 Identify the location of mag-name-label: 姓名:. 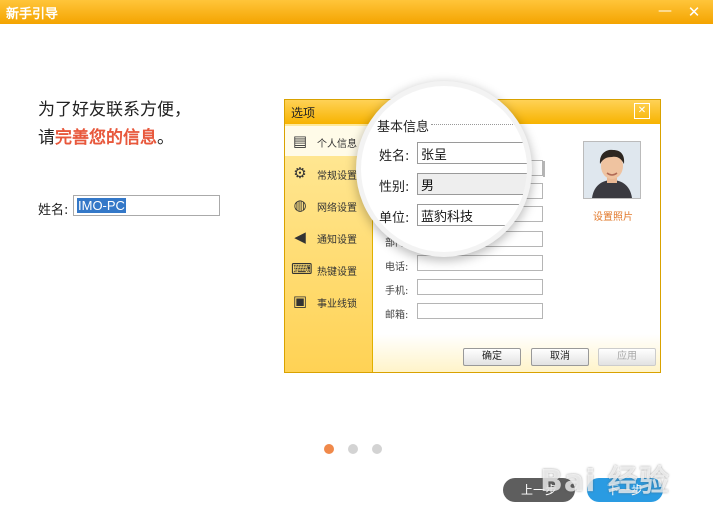
(394, 156).